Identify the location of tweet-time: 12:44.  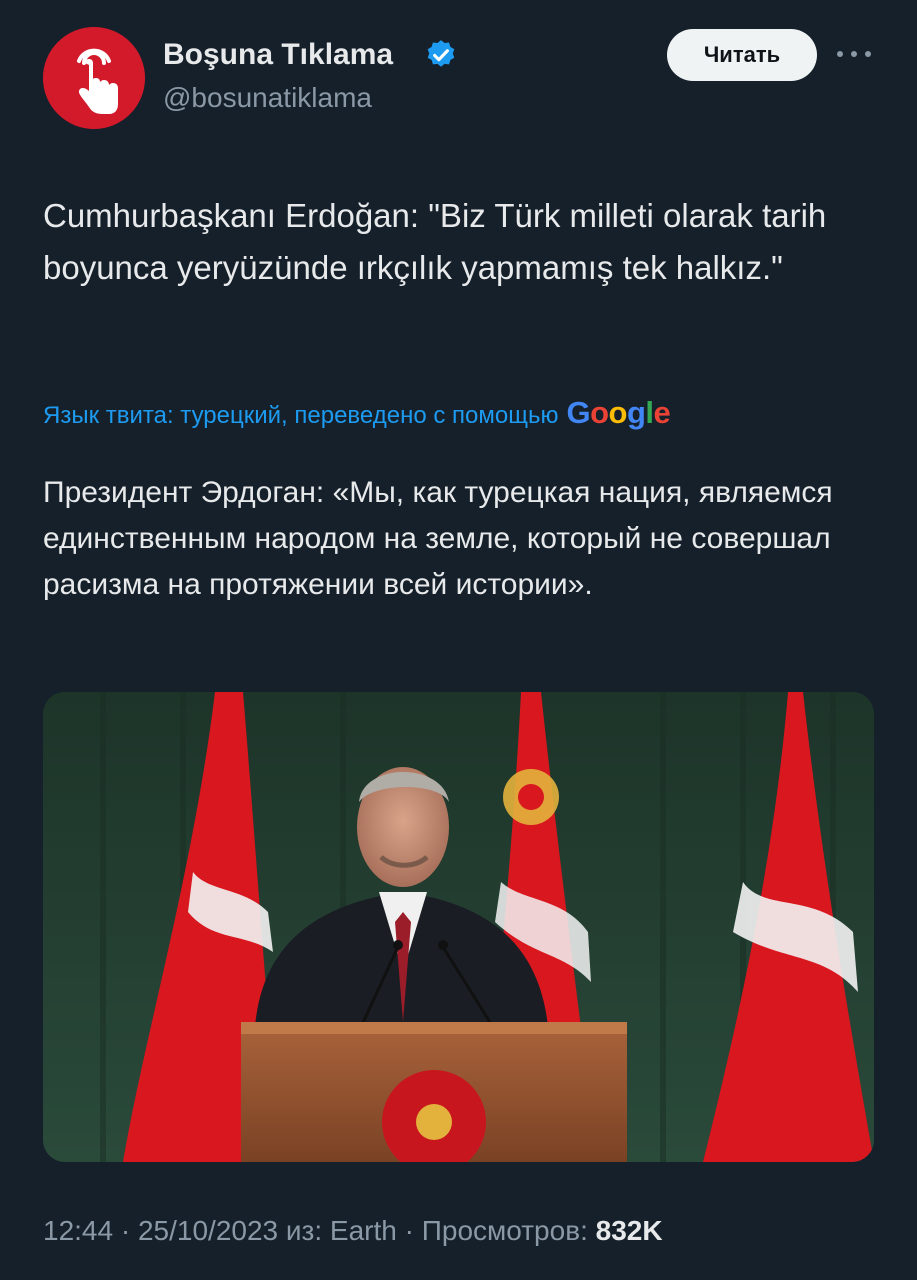
(78, 1230).